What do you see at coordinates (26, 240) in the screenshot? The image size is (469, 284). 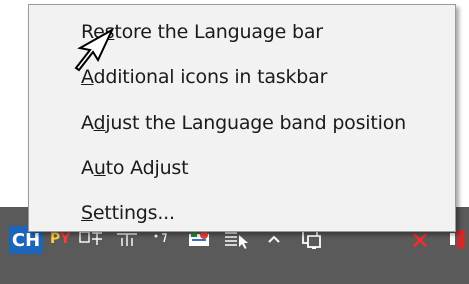 I see `language-code: CH` at bounding box center [26, 240].